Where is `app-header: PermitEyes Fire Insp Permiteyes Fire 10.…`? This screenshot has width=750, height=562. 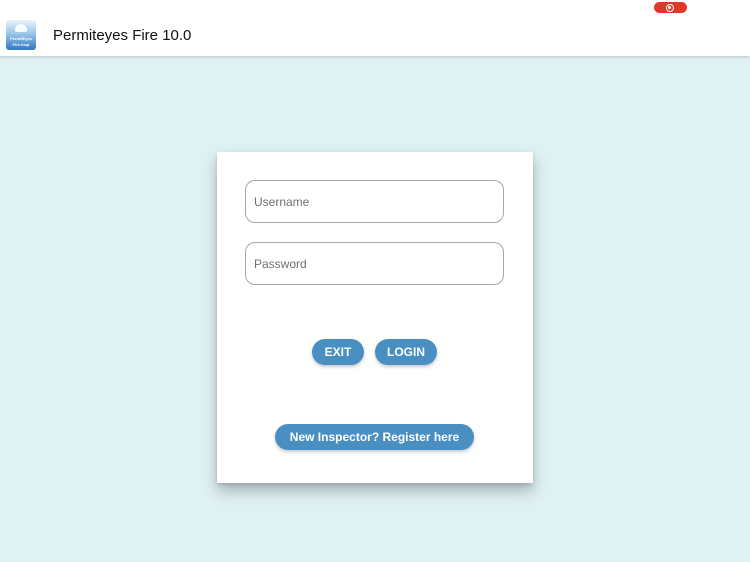 app-header: PermitEyes Fire Insp Permiteyes Fire 10.… is located at coordinates (375, 28).